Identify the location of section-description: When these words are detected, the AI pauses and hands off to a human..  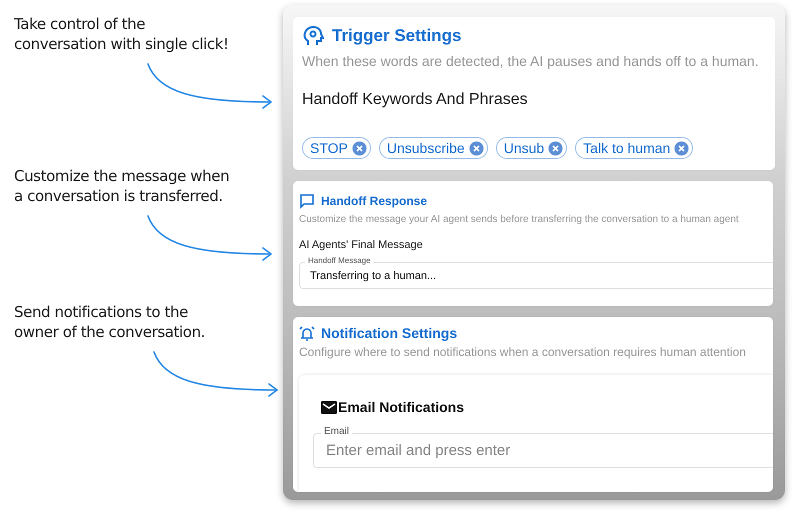
(531, 61).